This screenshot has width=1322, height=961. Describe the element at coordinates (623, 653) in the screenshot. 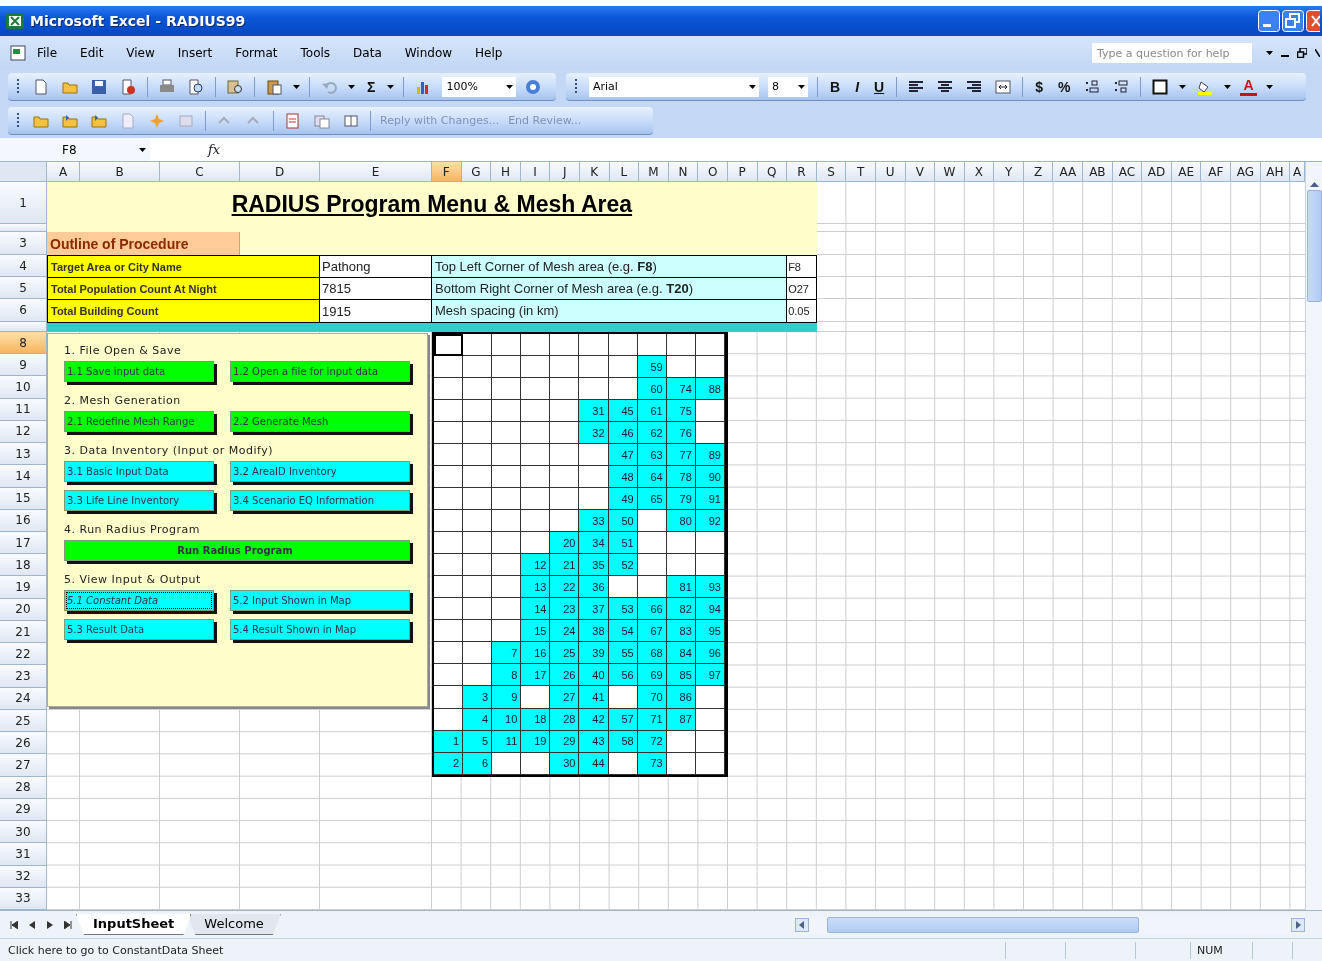

I see `mesh-cell: 55` at that location.